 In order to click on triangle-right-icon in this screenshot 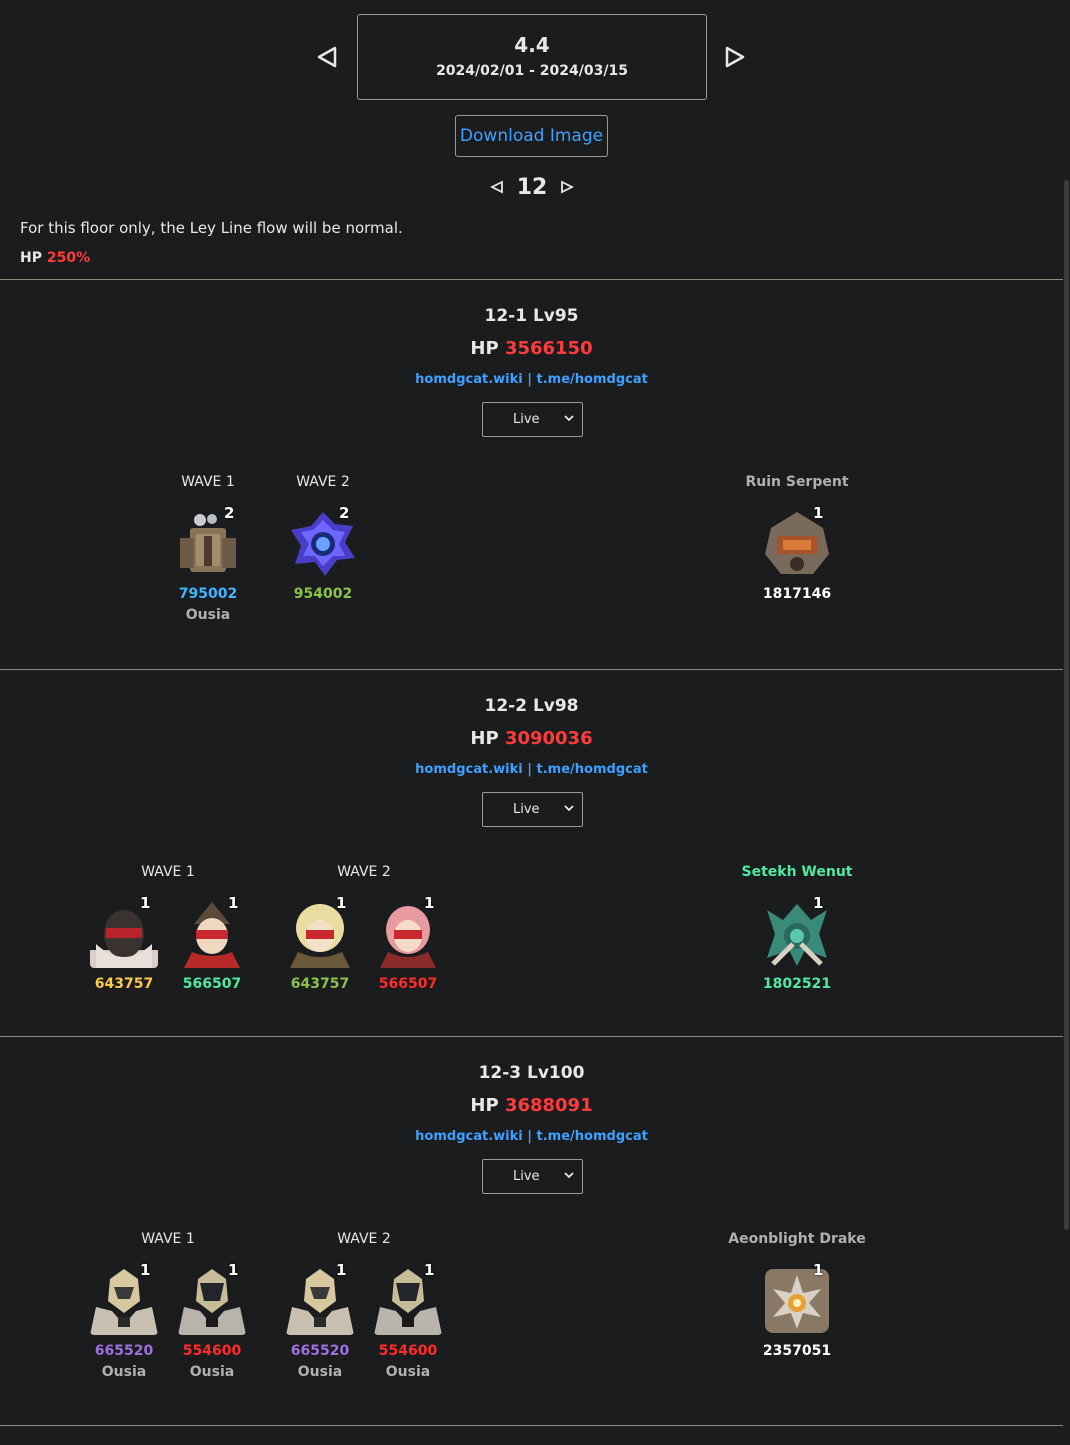, I will do `click(735, 57)`.